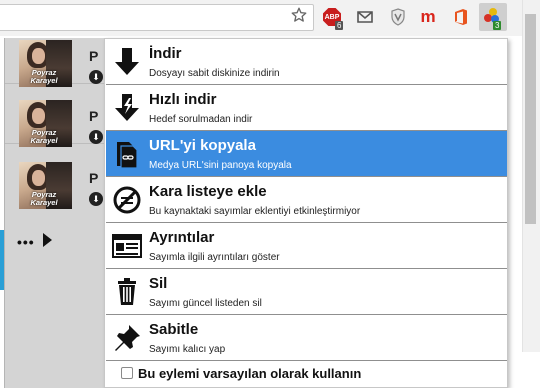 The width and height of the screenshot is (540, 388). I want to click on mail-extension-button, so click(365, 17).